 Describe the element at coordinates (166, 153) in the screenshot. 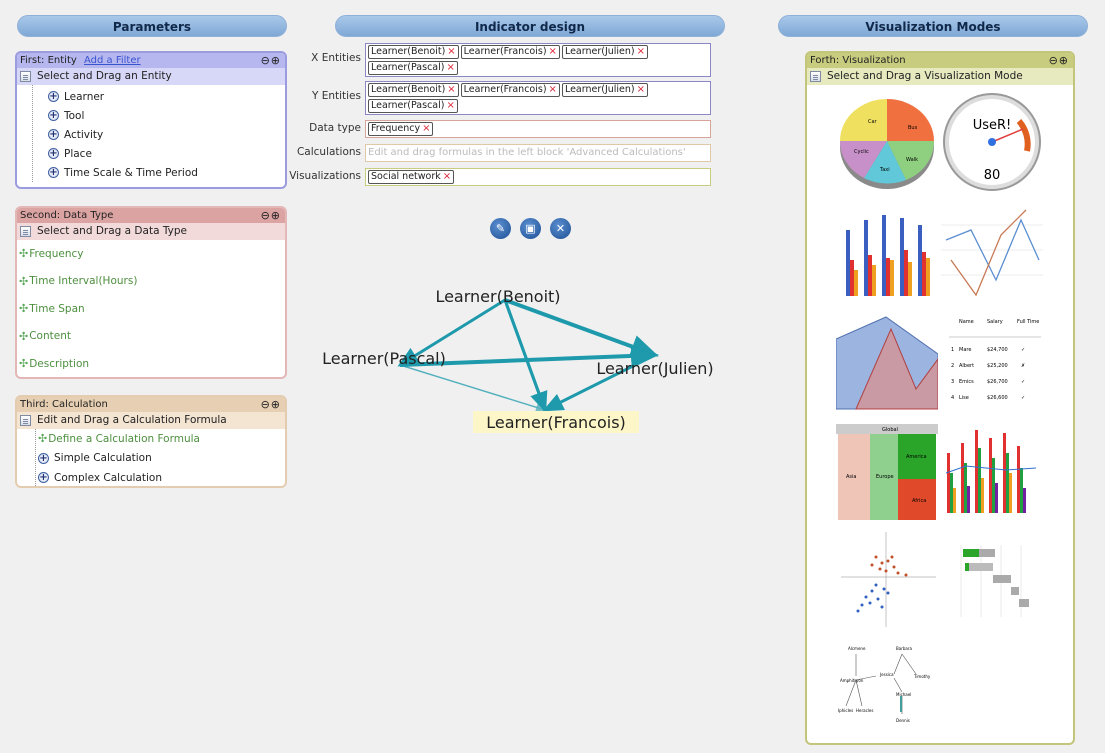

I see `entity-item-place: + Place` at that location.